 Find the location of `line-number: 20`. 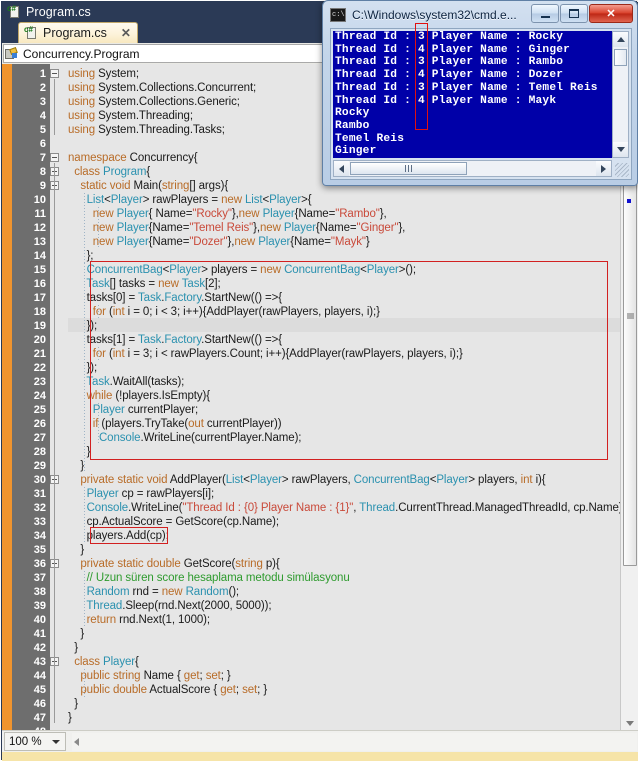

line-number: 20 is located at coordinates (39, 340).